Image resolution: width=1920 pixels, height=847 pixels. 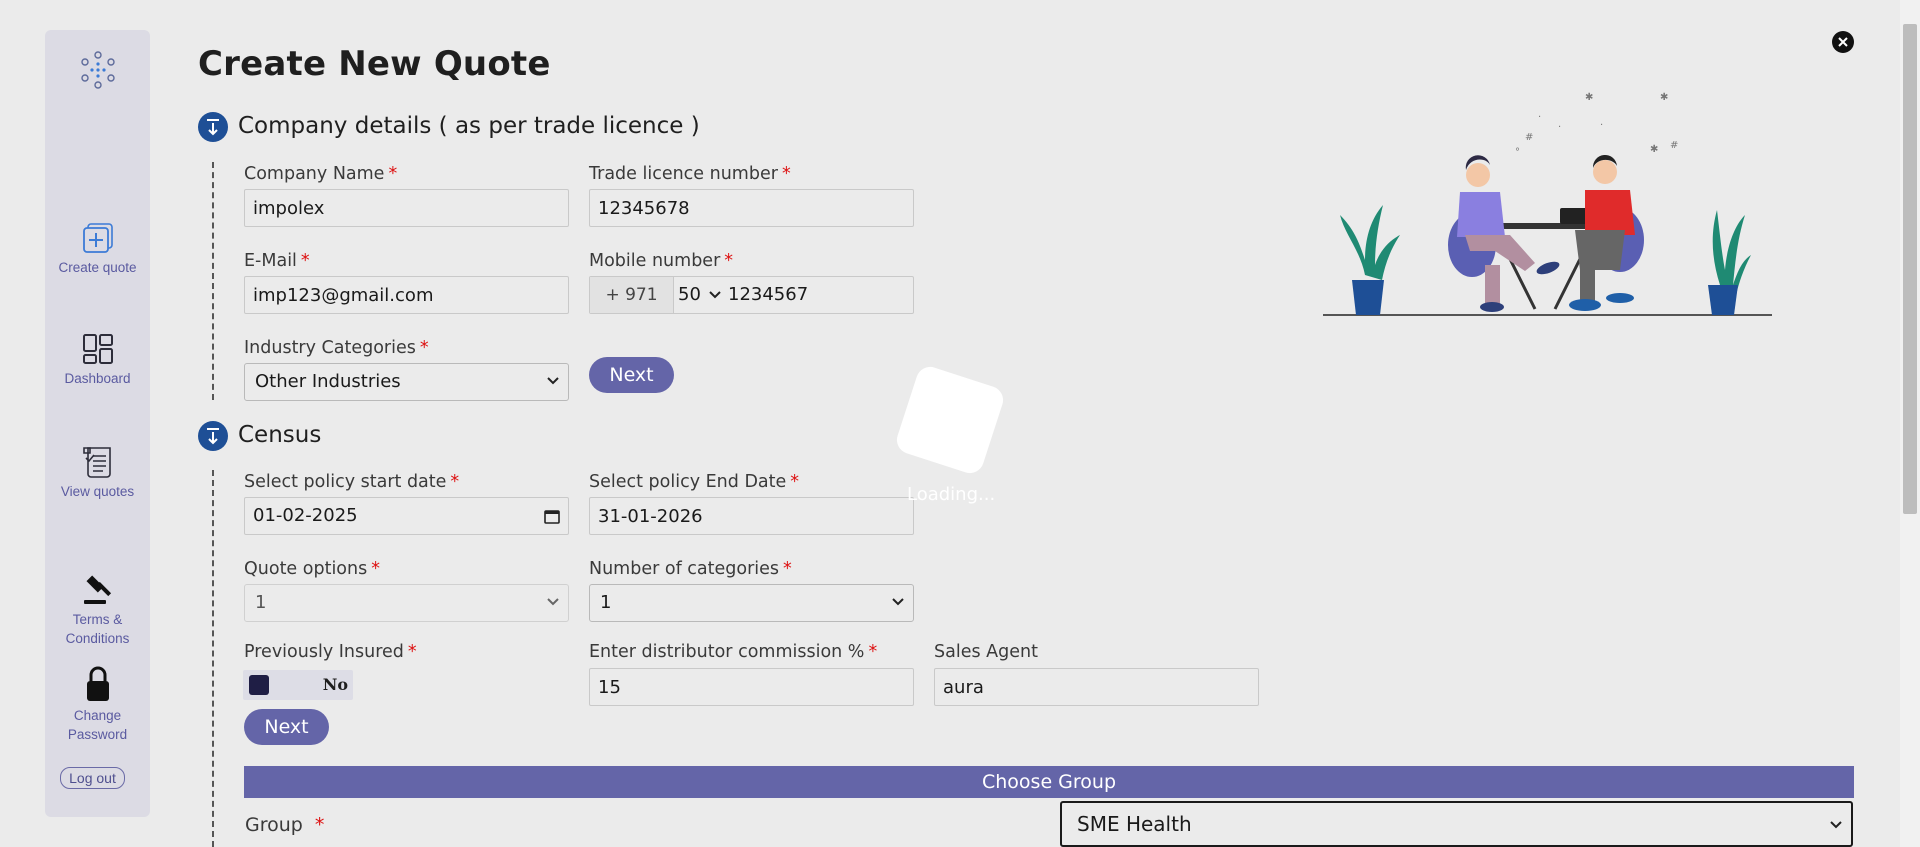 What do you see at coordinates (277, 261) in the screenshot?
I see `email-label: E-Mail *` at bounding box center [277, 261].